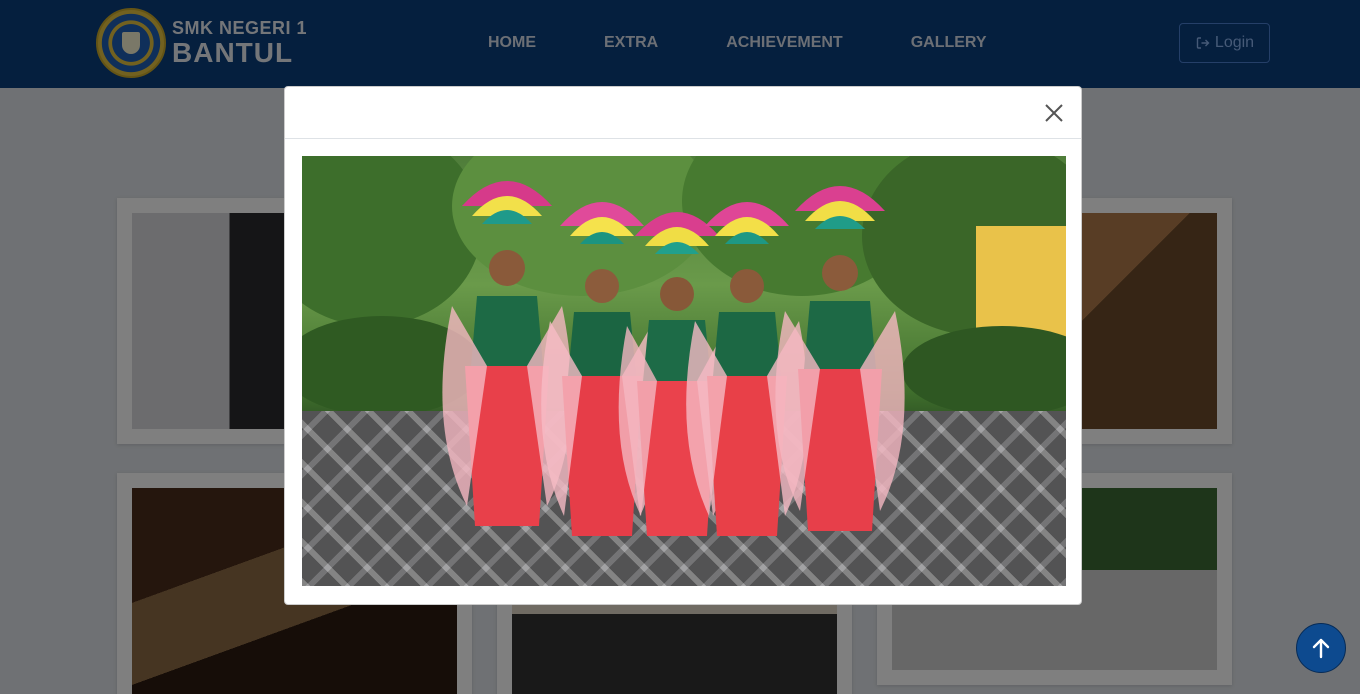 This screenshot has width=1360, height=694. I want to click on modal-header, so click(683, 113).